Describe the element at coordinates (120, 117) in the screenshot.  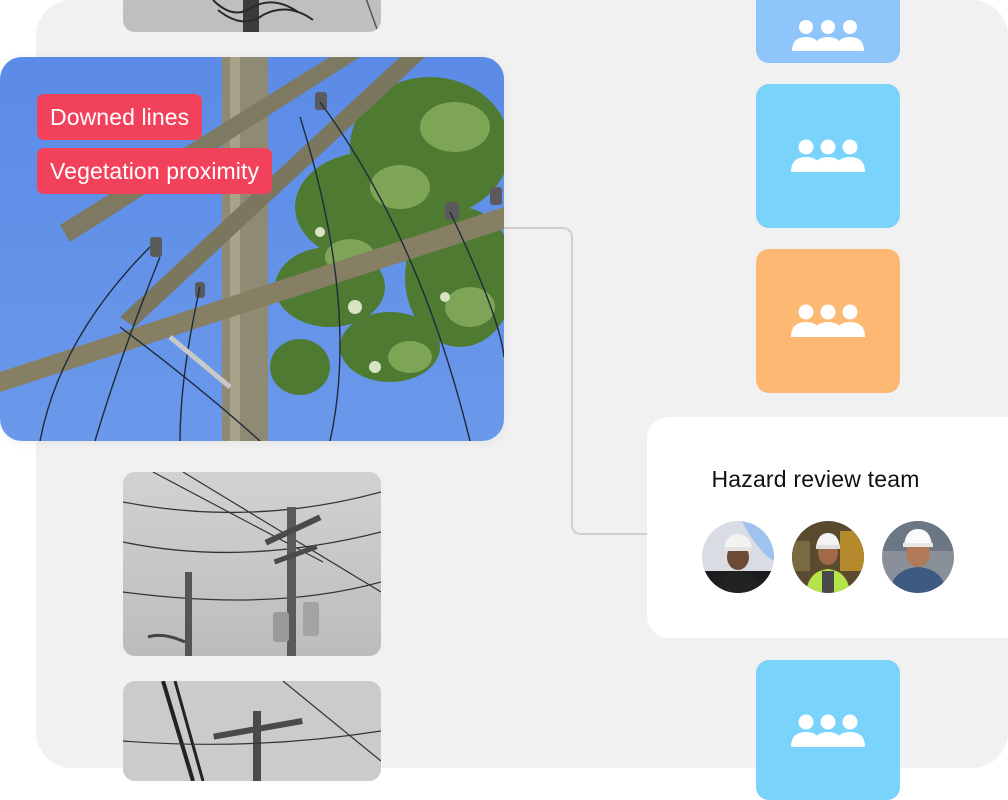
I see `hazard-tag-downed-lines: Downed lines` at that location.